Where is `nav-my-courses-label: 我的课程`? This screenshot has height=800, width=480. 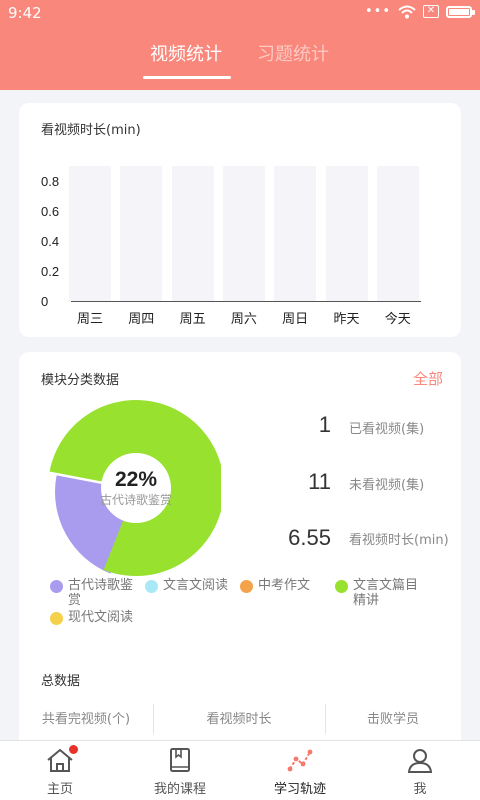
nav-my-courses-label: 我的课程 is located at coordinates (179, 789).